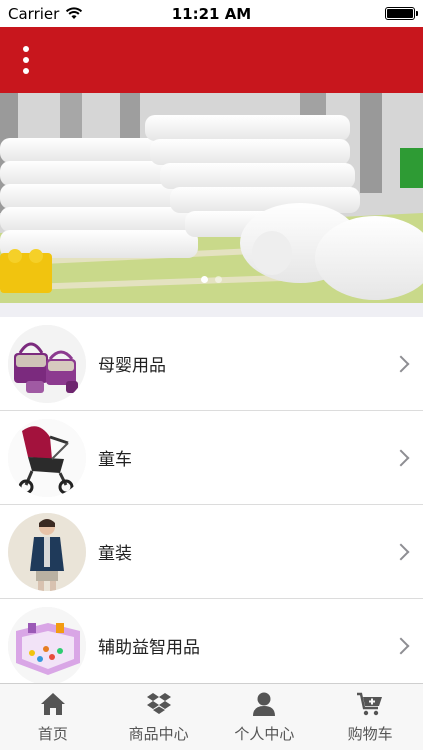 This screenshot has height=750, width=423. I want to click on category-label: 童车, so click(115, 460).